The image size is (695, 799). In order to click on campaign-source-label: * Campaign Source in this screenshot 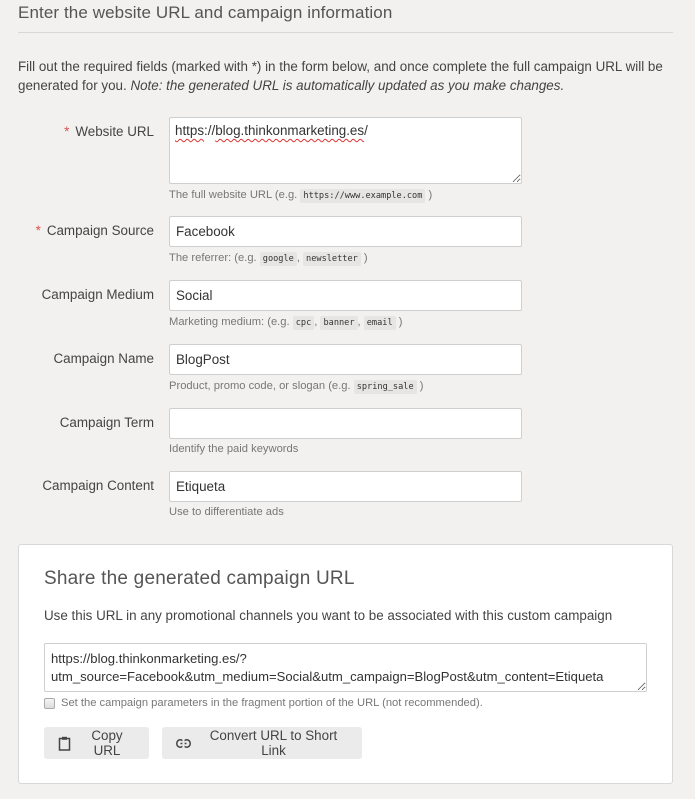, I will do `click(94, 230)`.